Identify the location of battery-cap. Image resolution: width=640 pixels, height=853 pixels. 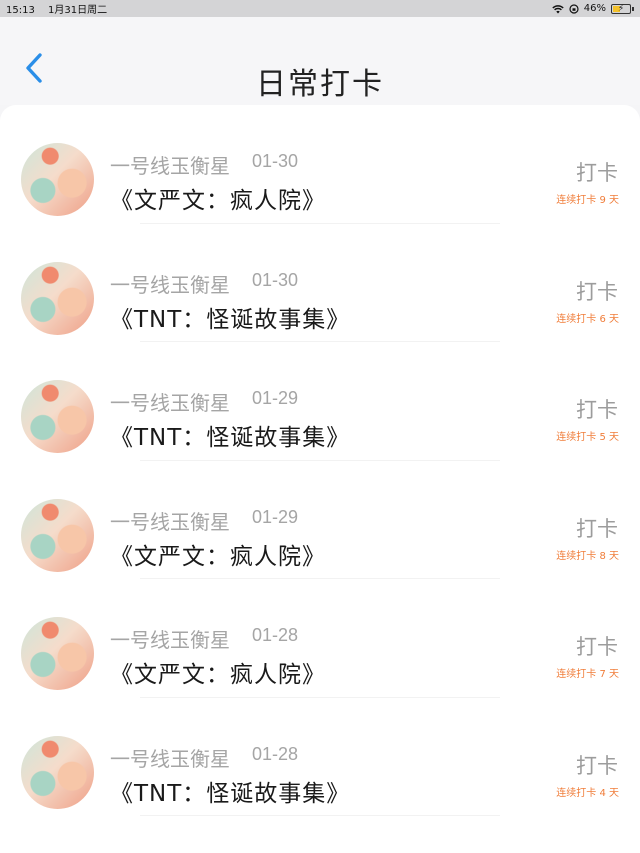
(633, 8).